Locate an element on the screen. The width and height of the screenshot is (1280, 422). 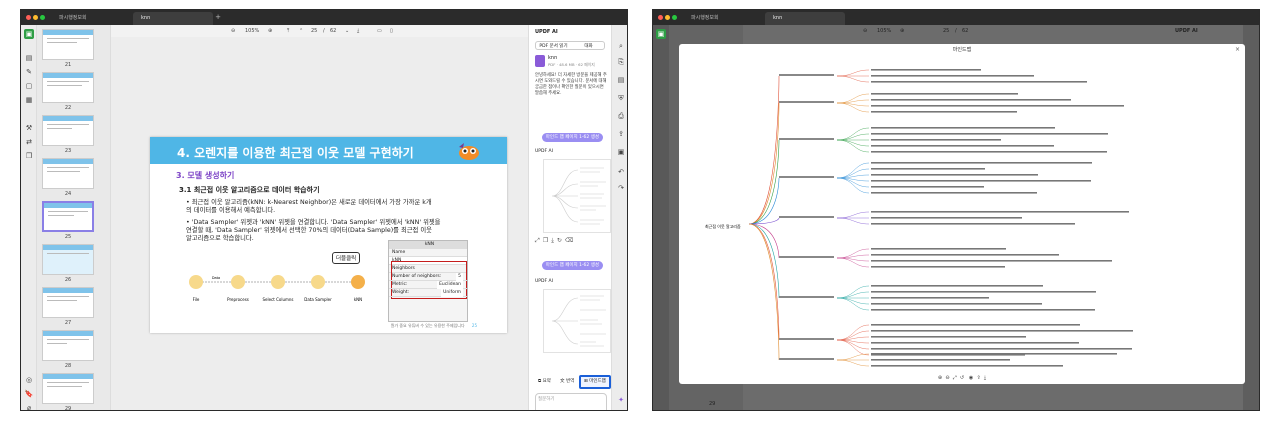
convert-icon: ⇄ is located at coordinates (29, 142).